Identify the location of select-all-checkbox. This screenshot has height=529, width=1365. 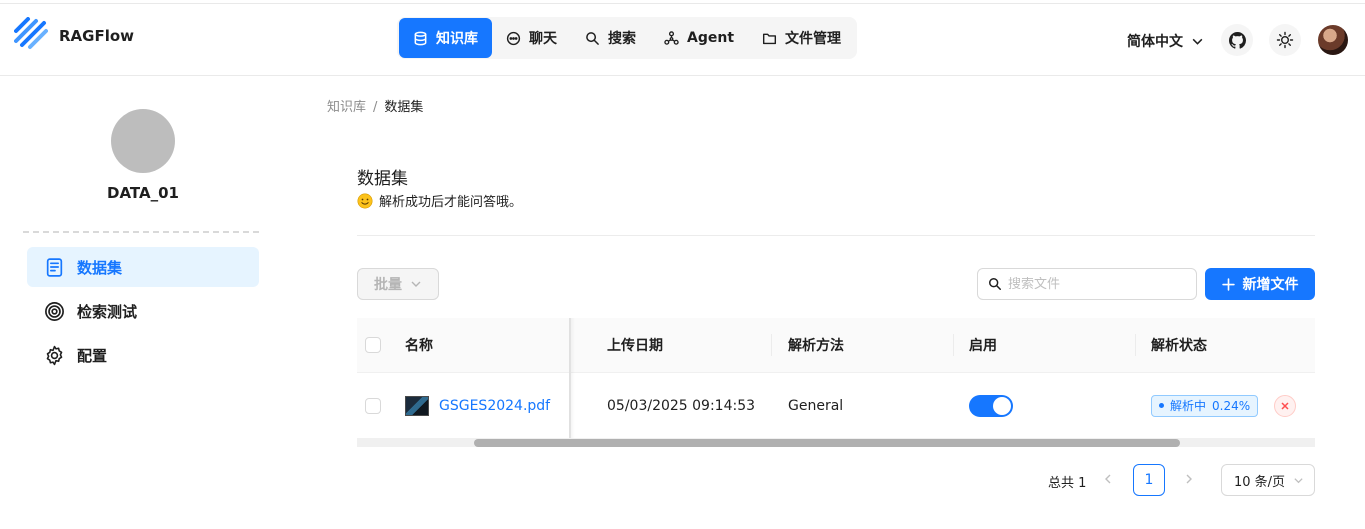
(373, 345).